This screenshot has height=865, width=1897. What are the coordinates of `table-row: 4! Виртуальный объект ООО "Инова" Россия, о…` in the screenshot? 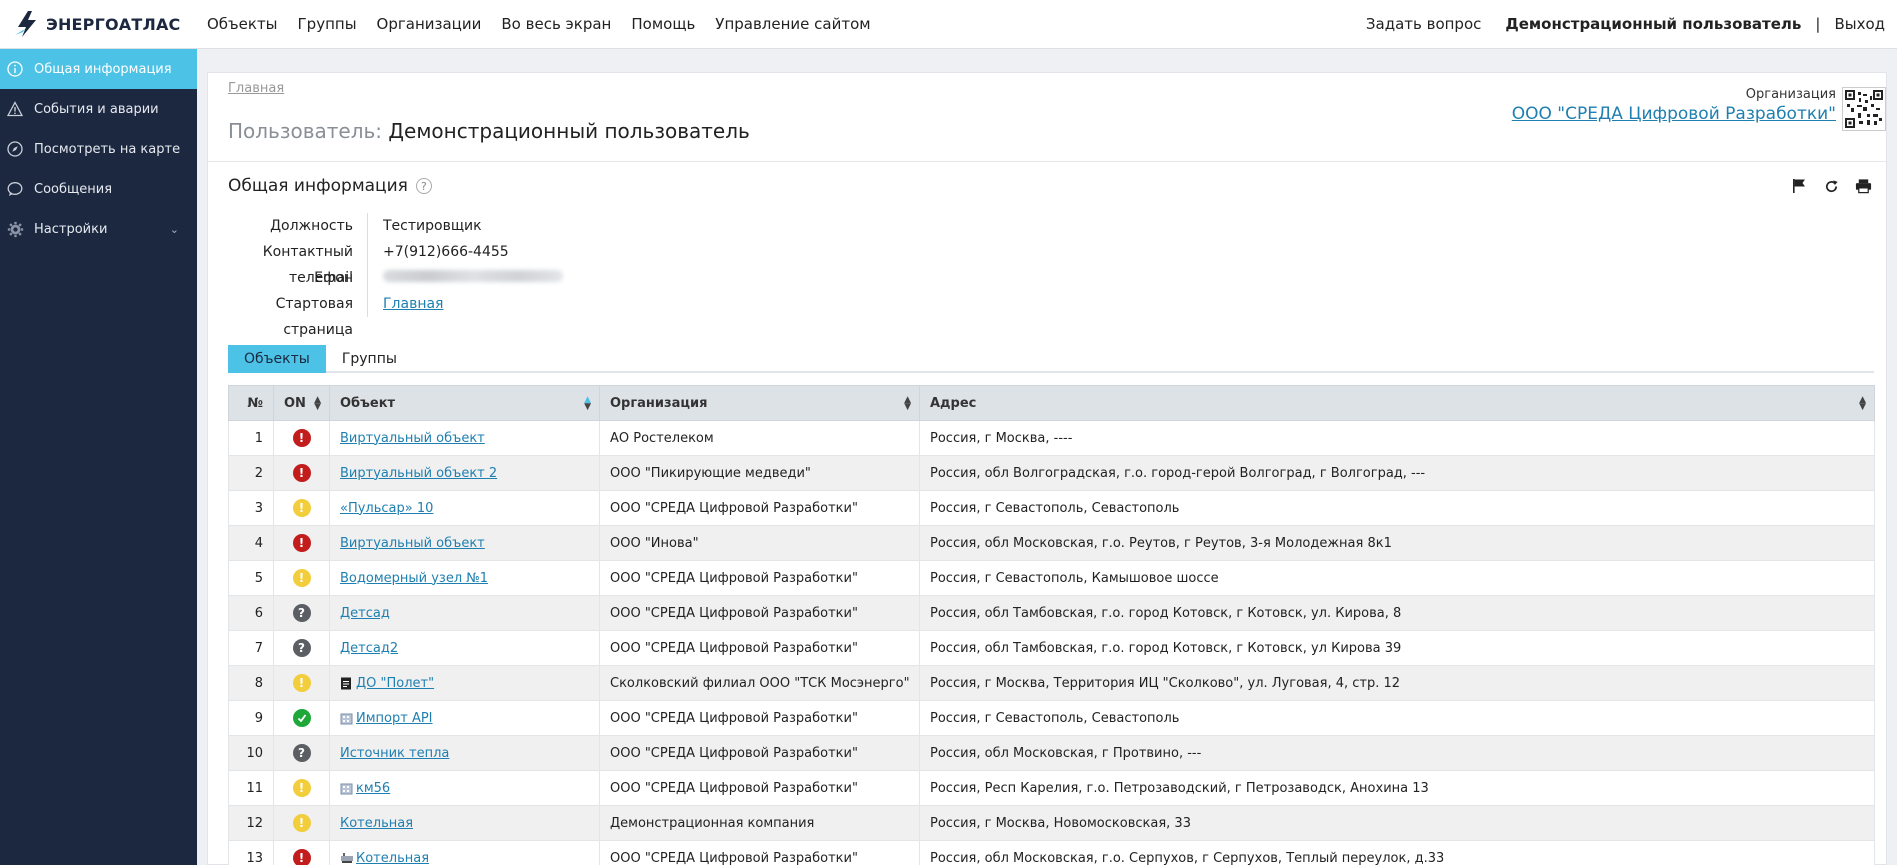 It's located at (1051, 543).